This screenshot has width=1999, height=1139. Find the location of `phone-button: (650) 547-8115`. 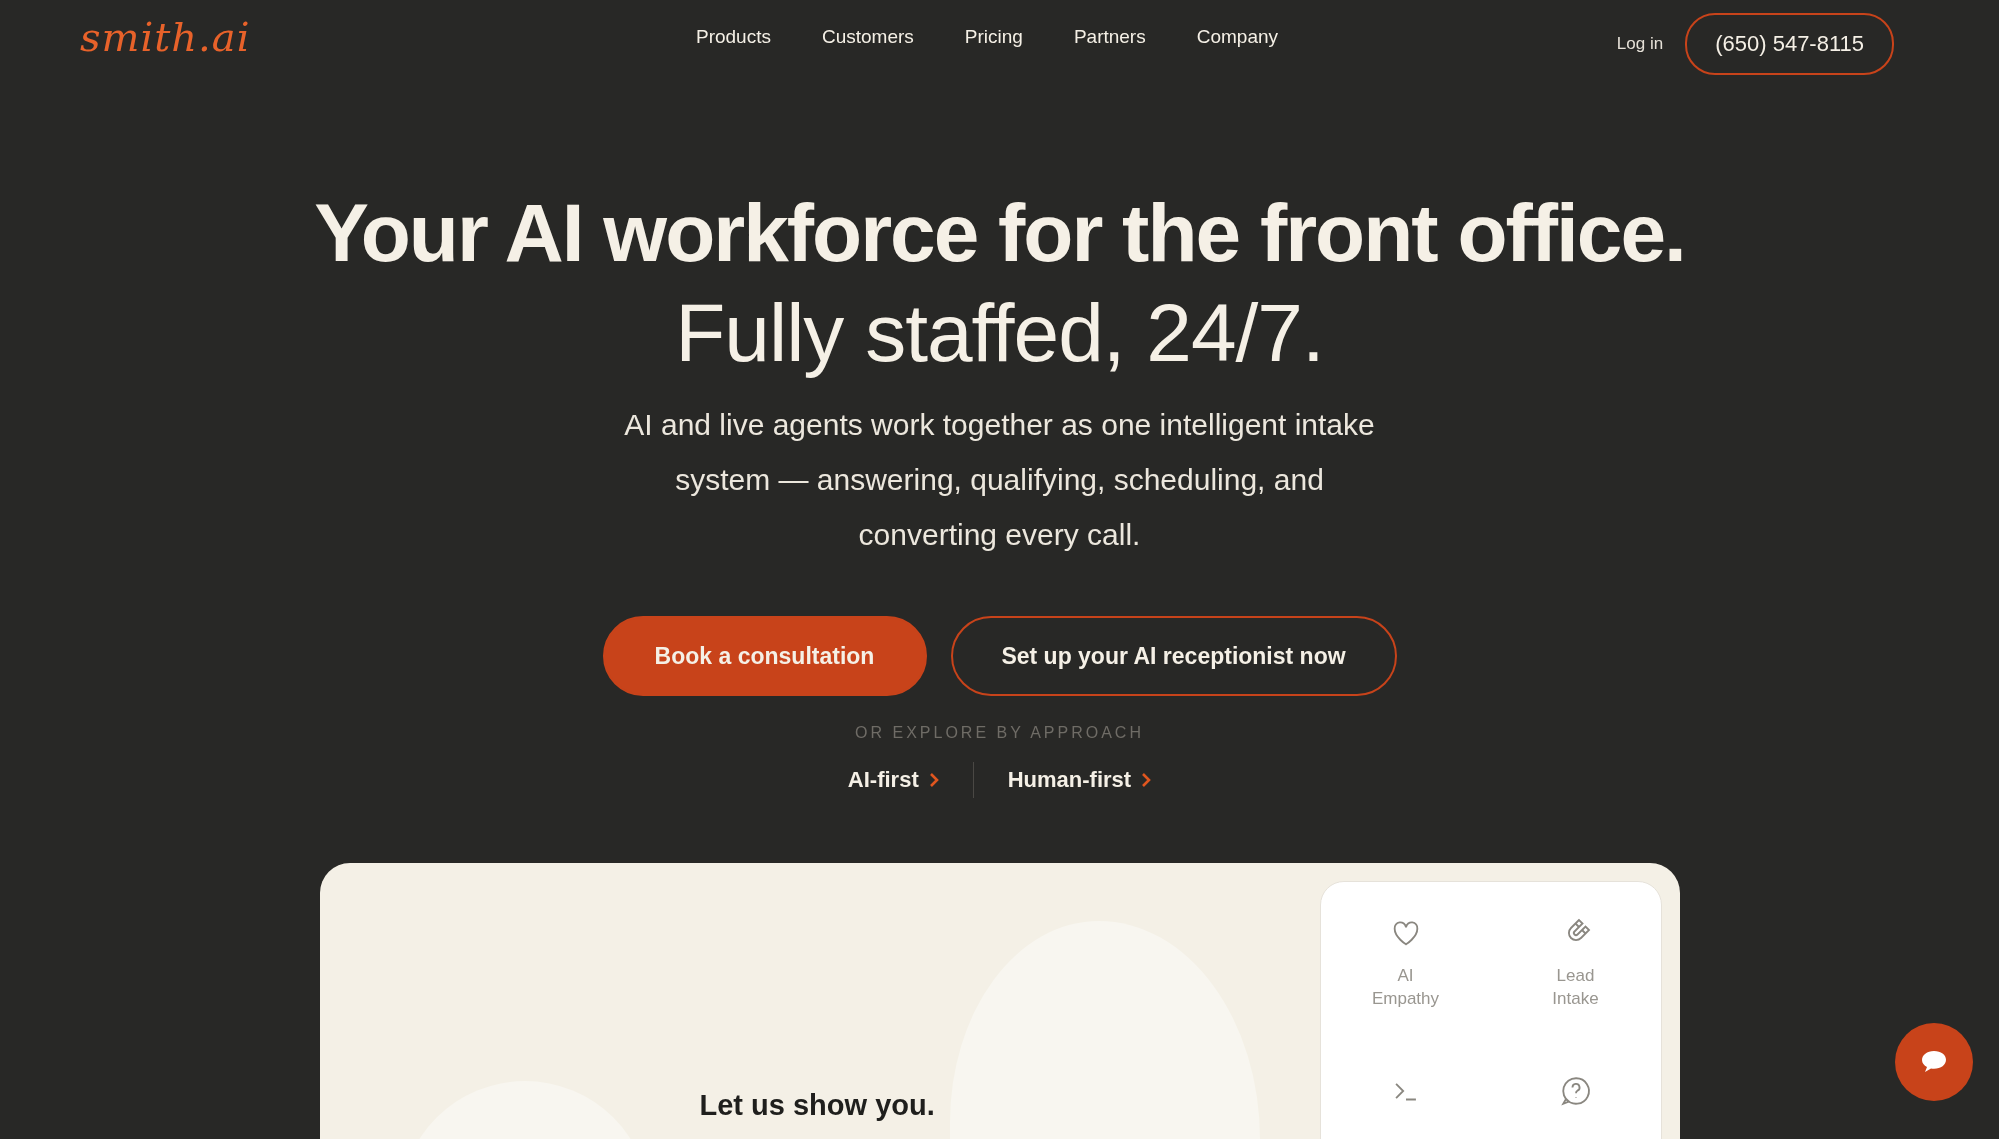

phone-button: (650) 547-8115 is located at coordinates (1789, 44).